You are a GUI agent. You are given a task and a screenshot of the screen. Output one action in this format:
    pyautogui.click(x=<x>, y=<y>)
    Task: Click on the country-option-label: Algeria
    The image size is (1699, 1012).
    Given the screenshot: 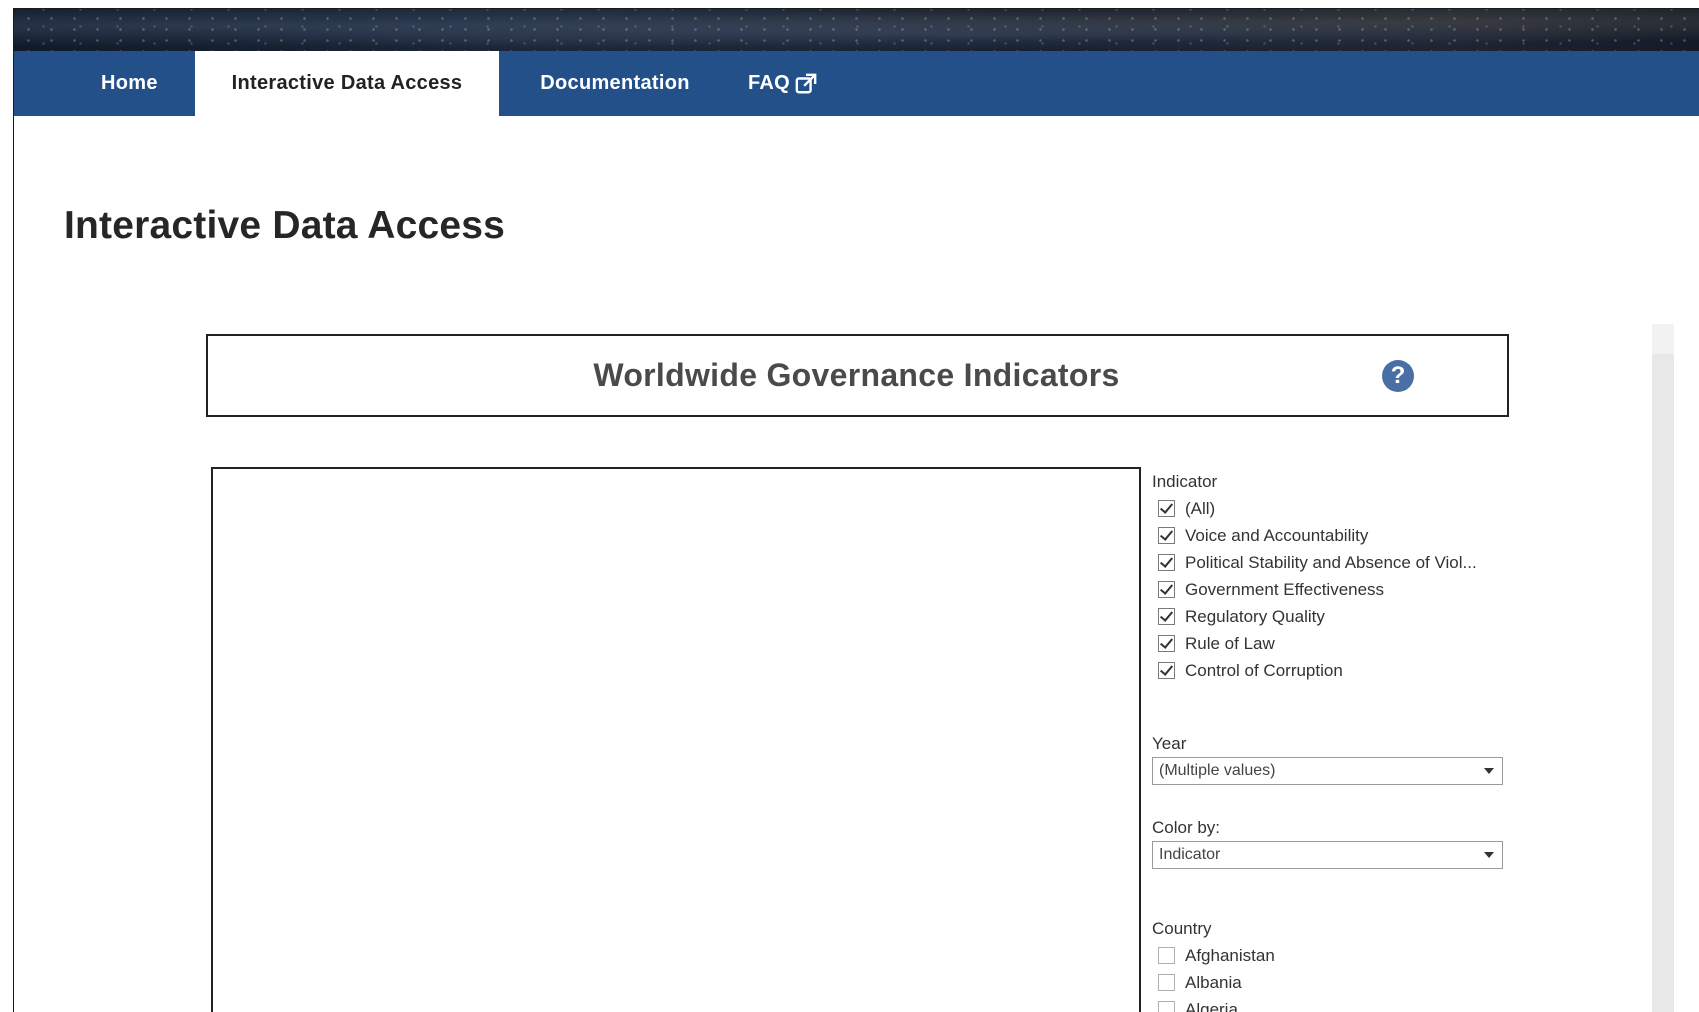 What is the action you would take?
    pyautogui.click(x=1211, y=1006)
    